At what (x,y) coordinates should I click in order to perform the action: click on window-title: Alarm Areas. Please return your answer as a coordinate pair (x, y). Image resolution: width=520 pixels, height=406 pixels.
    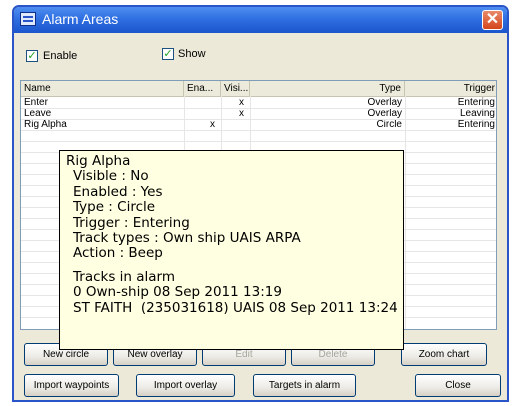
    Looking at the image, I should click on (80, 19).